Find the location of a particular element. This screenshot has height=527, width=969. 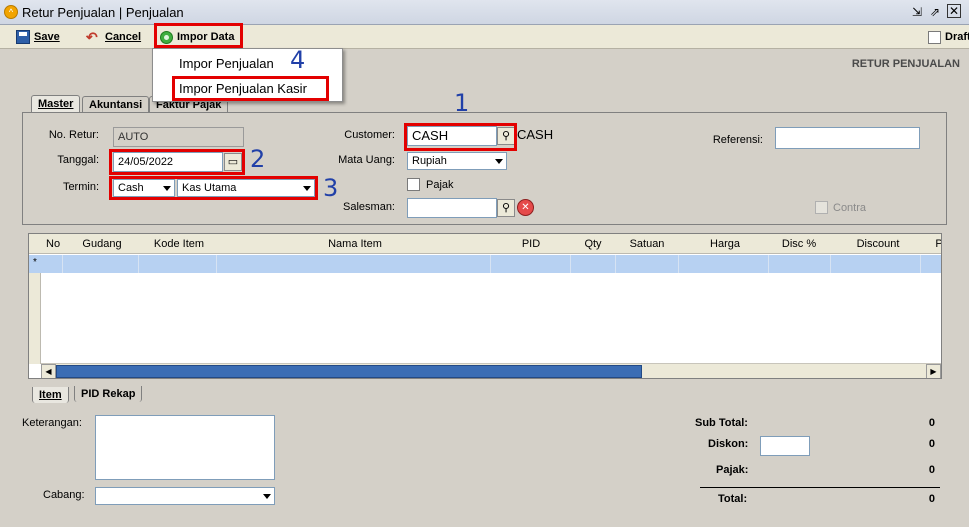

contra-checkbox-box is located at coordinates (821, 207).